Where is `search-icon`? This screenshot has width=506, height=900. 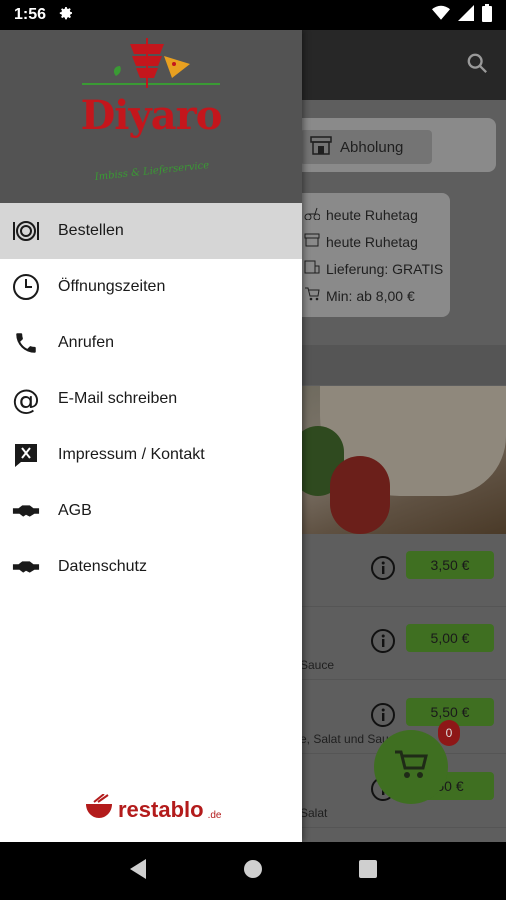
search-icon is located at coordinates (477, 65).